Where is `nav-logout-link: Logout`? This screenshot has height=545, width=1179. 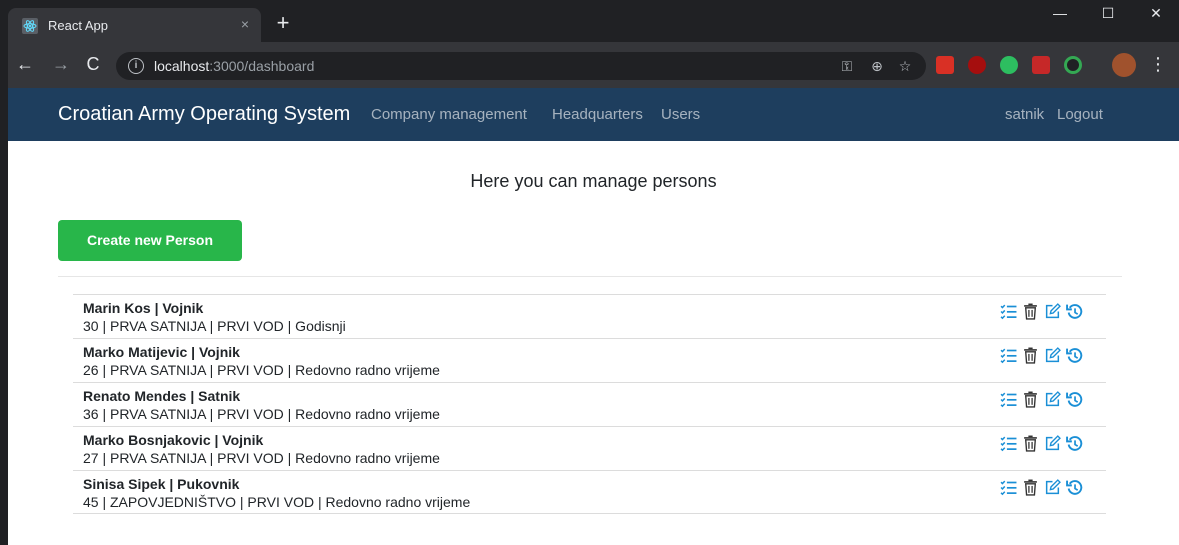
nav-logout-link: Logout is located at coordinates (1080, 114).